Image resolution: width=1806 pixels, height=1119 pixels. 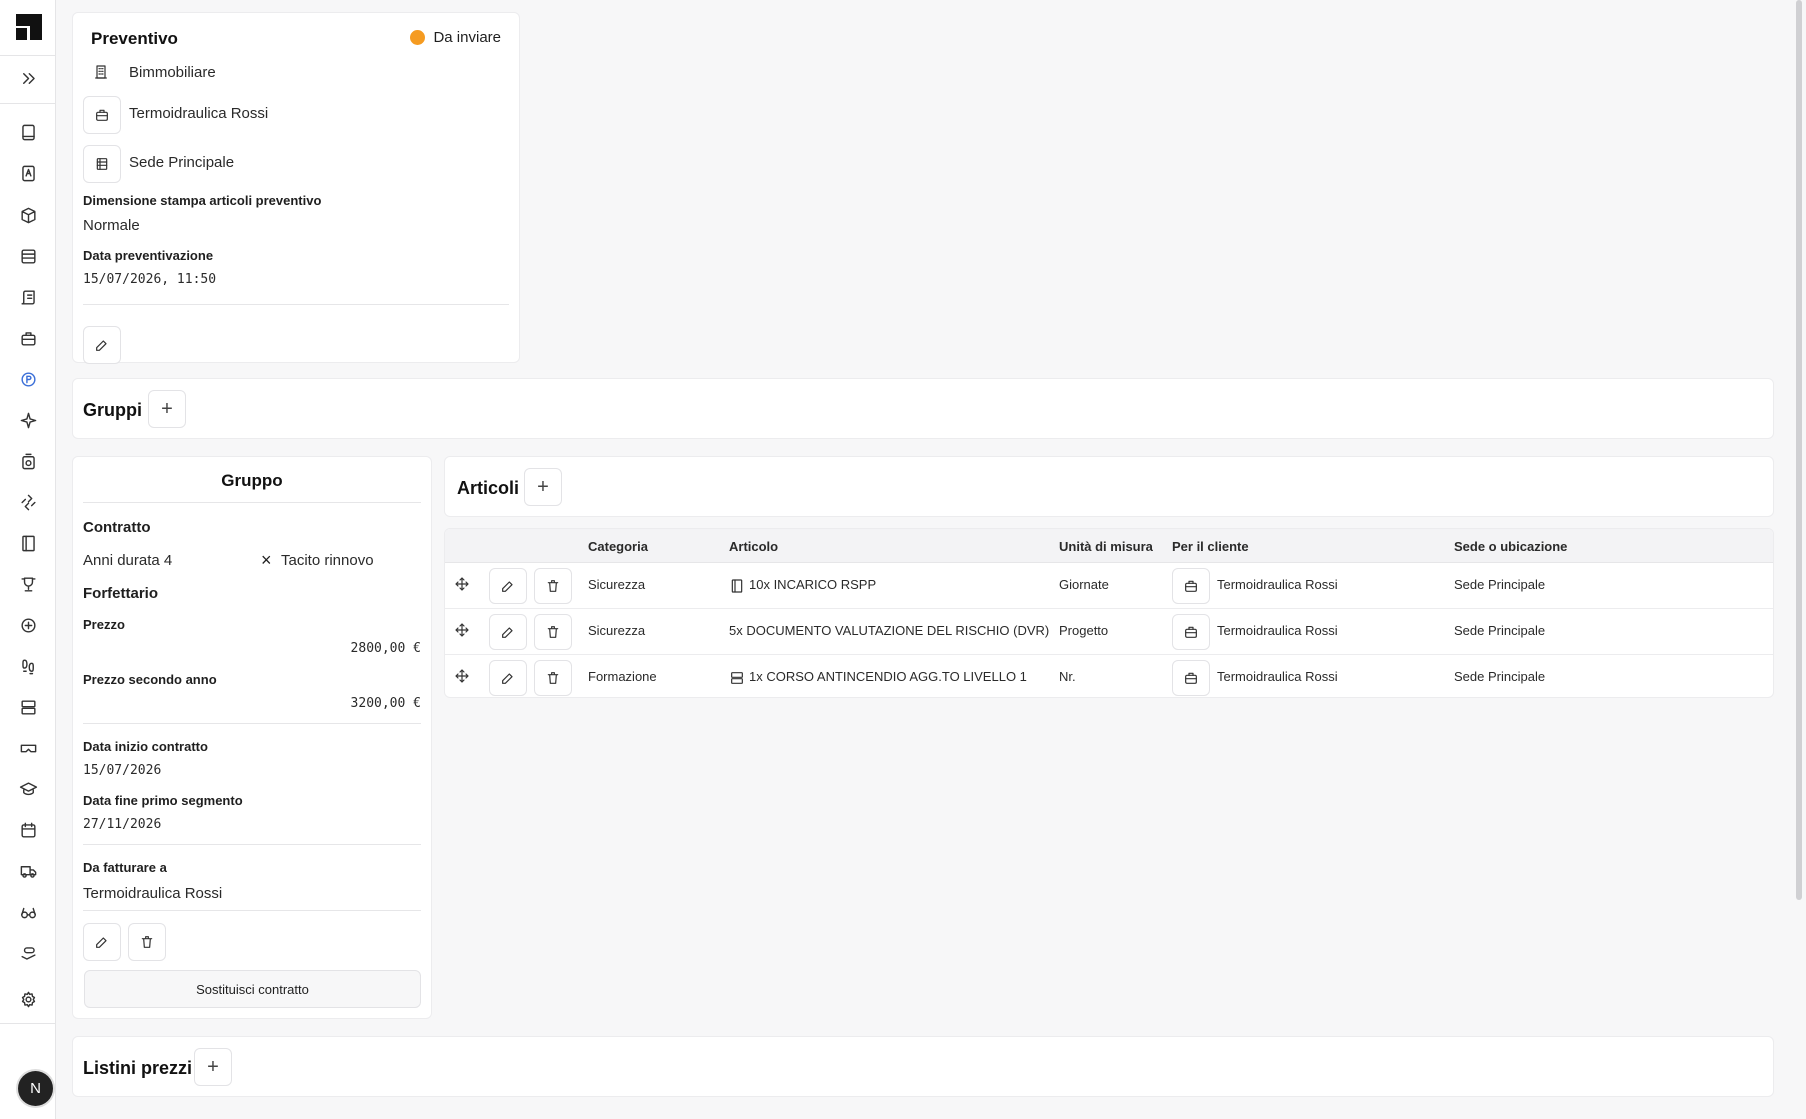 What do you see at coordinates (148, 255) in the screenshot?
I see `quote-date-label: Data preventivazione` at bounding box center [148, 255].